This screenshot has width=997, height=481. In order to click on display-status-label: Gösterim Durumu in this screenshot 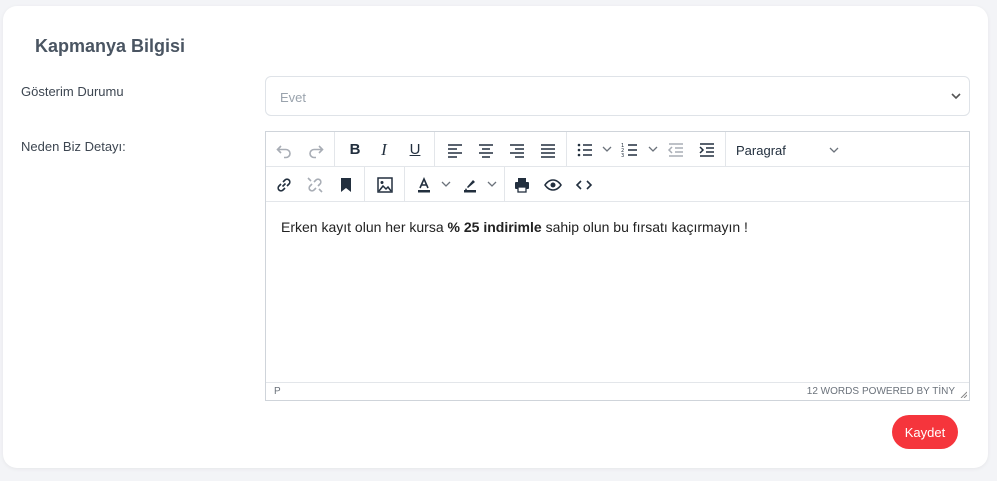, I will do `click(72, 91)`.